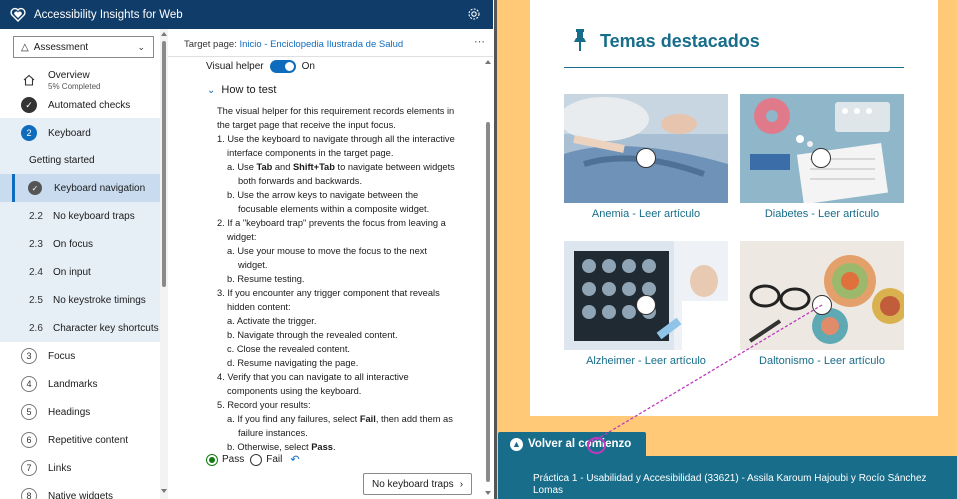 Image resolution: width=957 pixels, height=499 pixels. I want to click on visual-helper: Visual helper On, so click(260, 66).